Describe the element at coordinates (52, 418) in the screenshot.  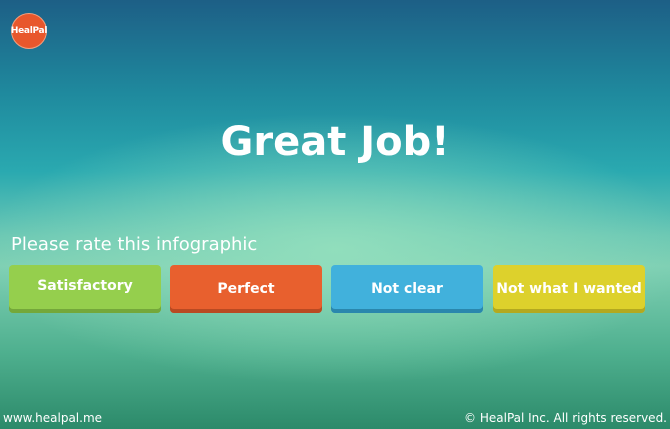
I see `website-link: www.healpal.me` at that location.